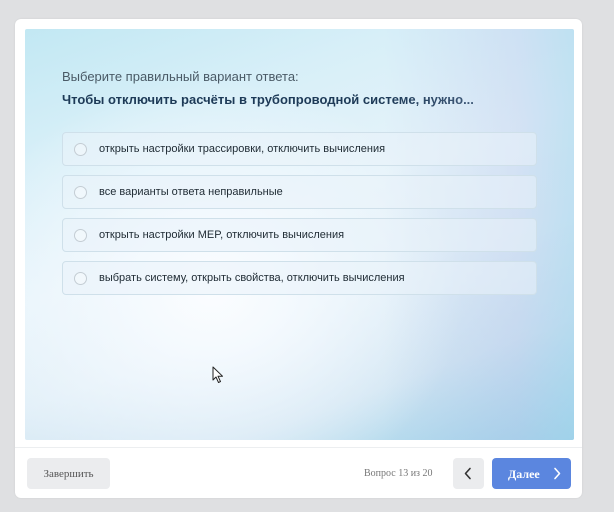 This screenshot has height=512, width=614. I want to click on chevron-right-icon, so click(557, 473).